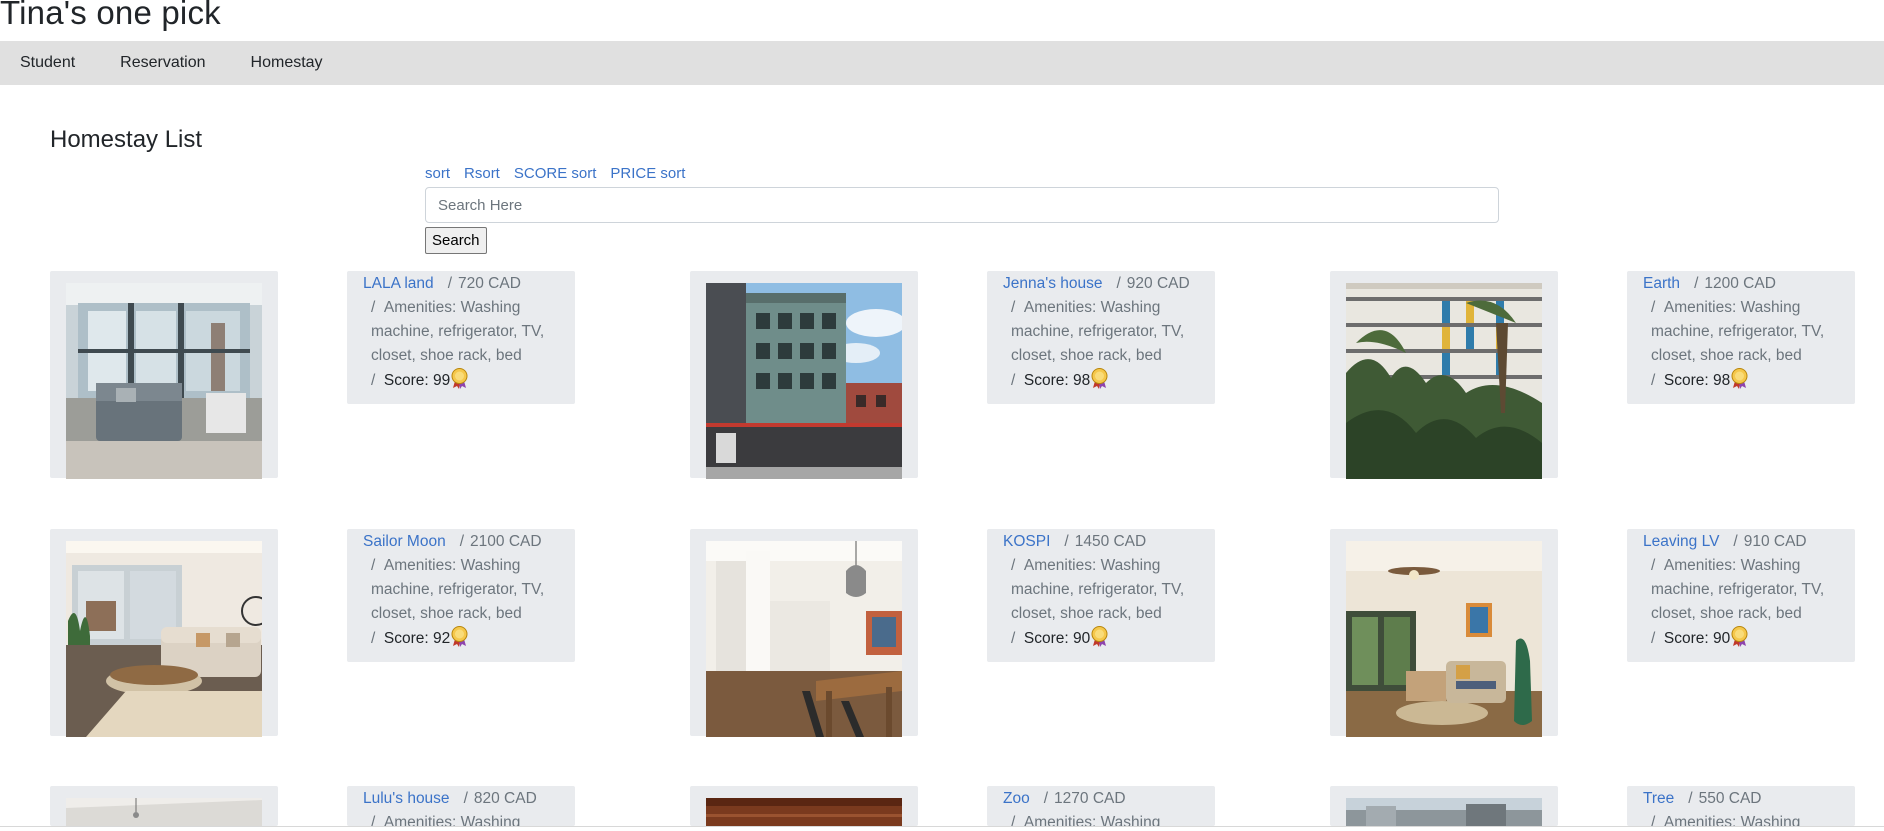 This screenshot has width=1884, height=831. Describe the element at coordinates (1110, 541) in the screenshot. I see `homestay-price: 1450 CAD` at that location.